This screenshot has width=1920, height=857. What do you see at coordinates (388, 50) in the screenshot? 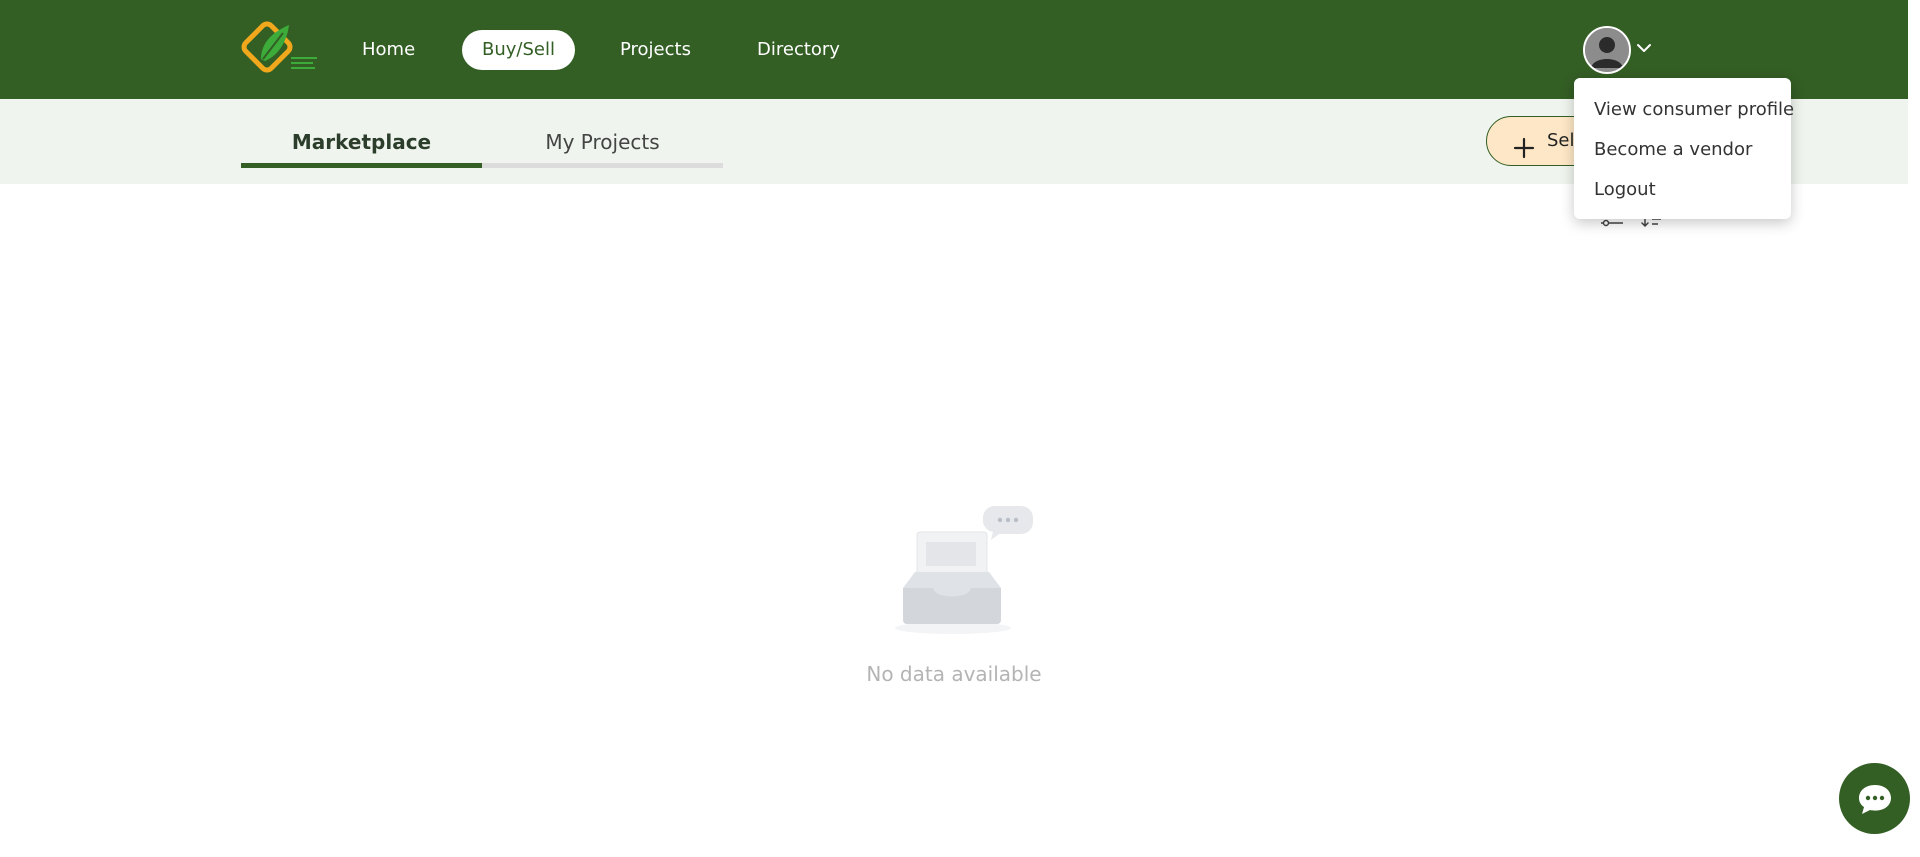
I see `nav-home: Home` at bounding box center [388, 50].